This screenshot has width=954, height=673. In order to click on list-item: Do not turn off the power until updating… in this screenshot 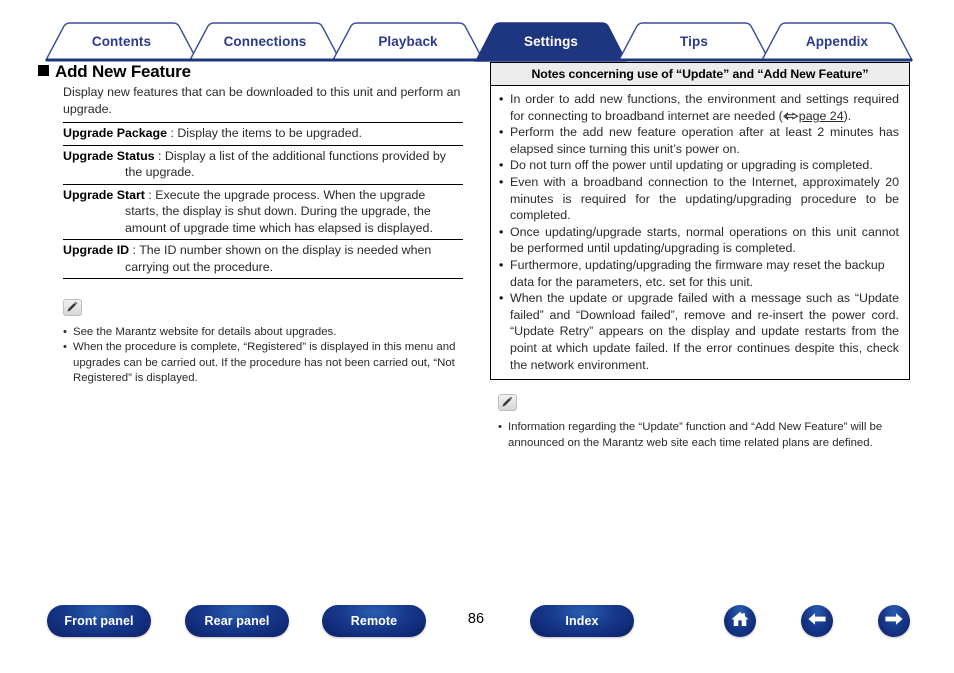, I will do `click(699, 165)`.